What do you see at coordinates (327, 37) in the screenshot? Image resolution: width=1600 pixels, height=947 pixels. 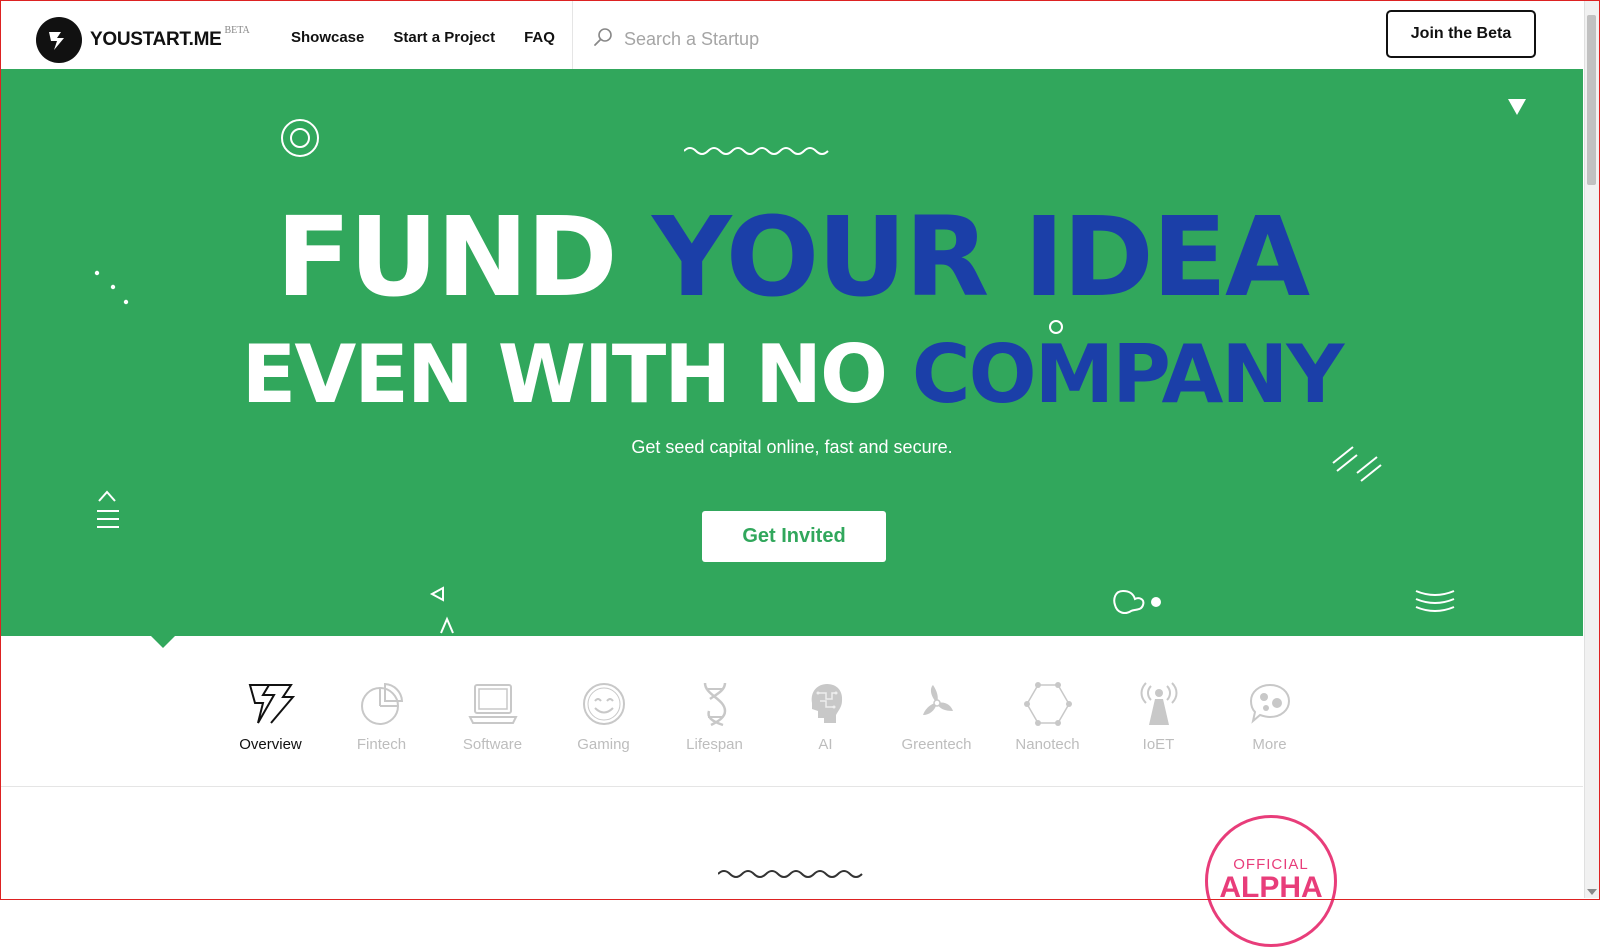 I see `nav-showcase: Showcase` at bounding box center [327, 37].